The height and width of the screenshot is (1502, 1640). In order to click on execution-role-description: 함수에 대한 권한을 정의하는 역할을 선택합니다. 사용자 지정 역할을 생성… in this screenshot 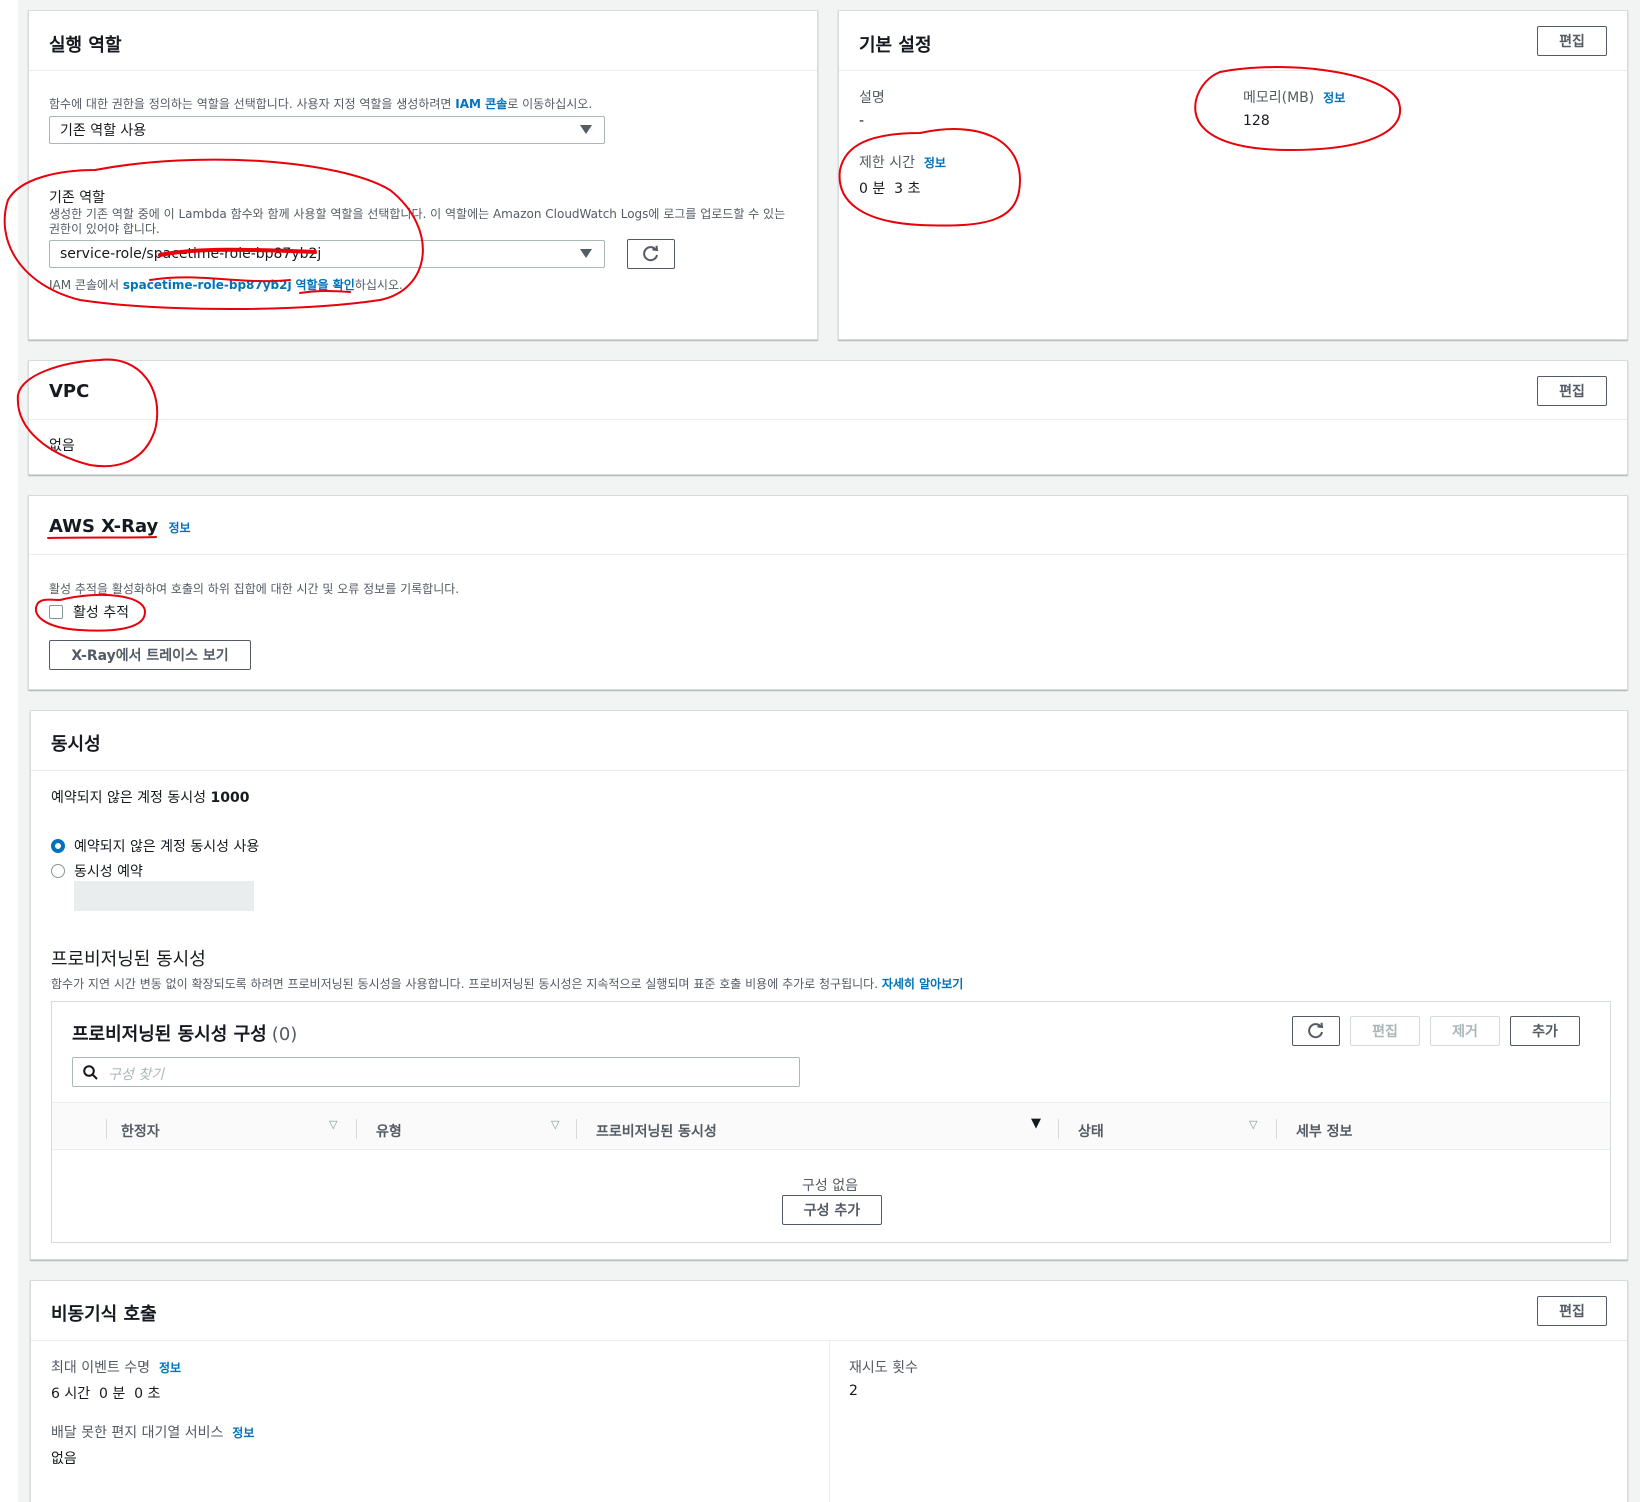, I will do `click(320, 103)`.